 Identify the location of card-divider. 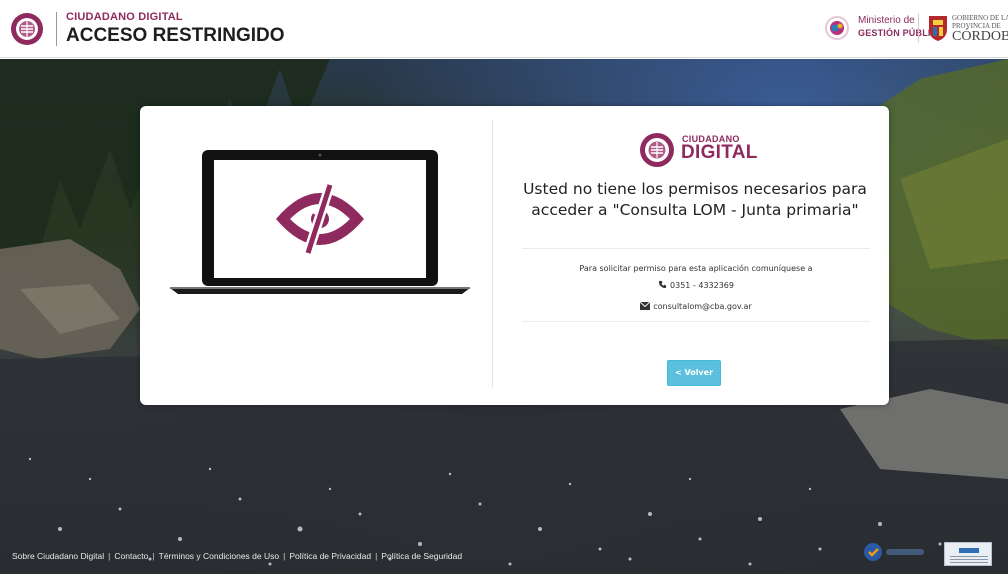
(492, 254).